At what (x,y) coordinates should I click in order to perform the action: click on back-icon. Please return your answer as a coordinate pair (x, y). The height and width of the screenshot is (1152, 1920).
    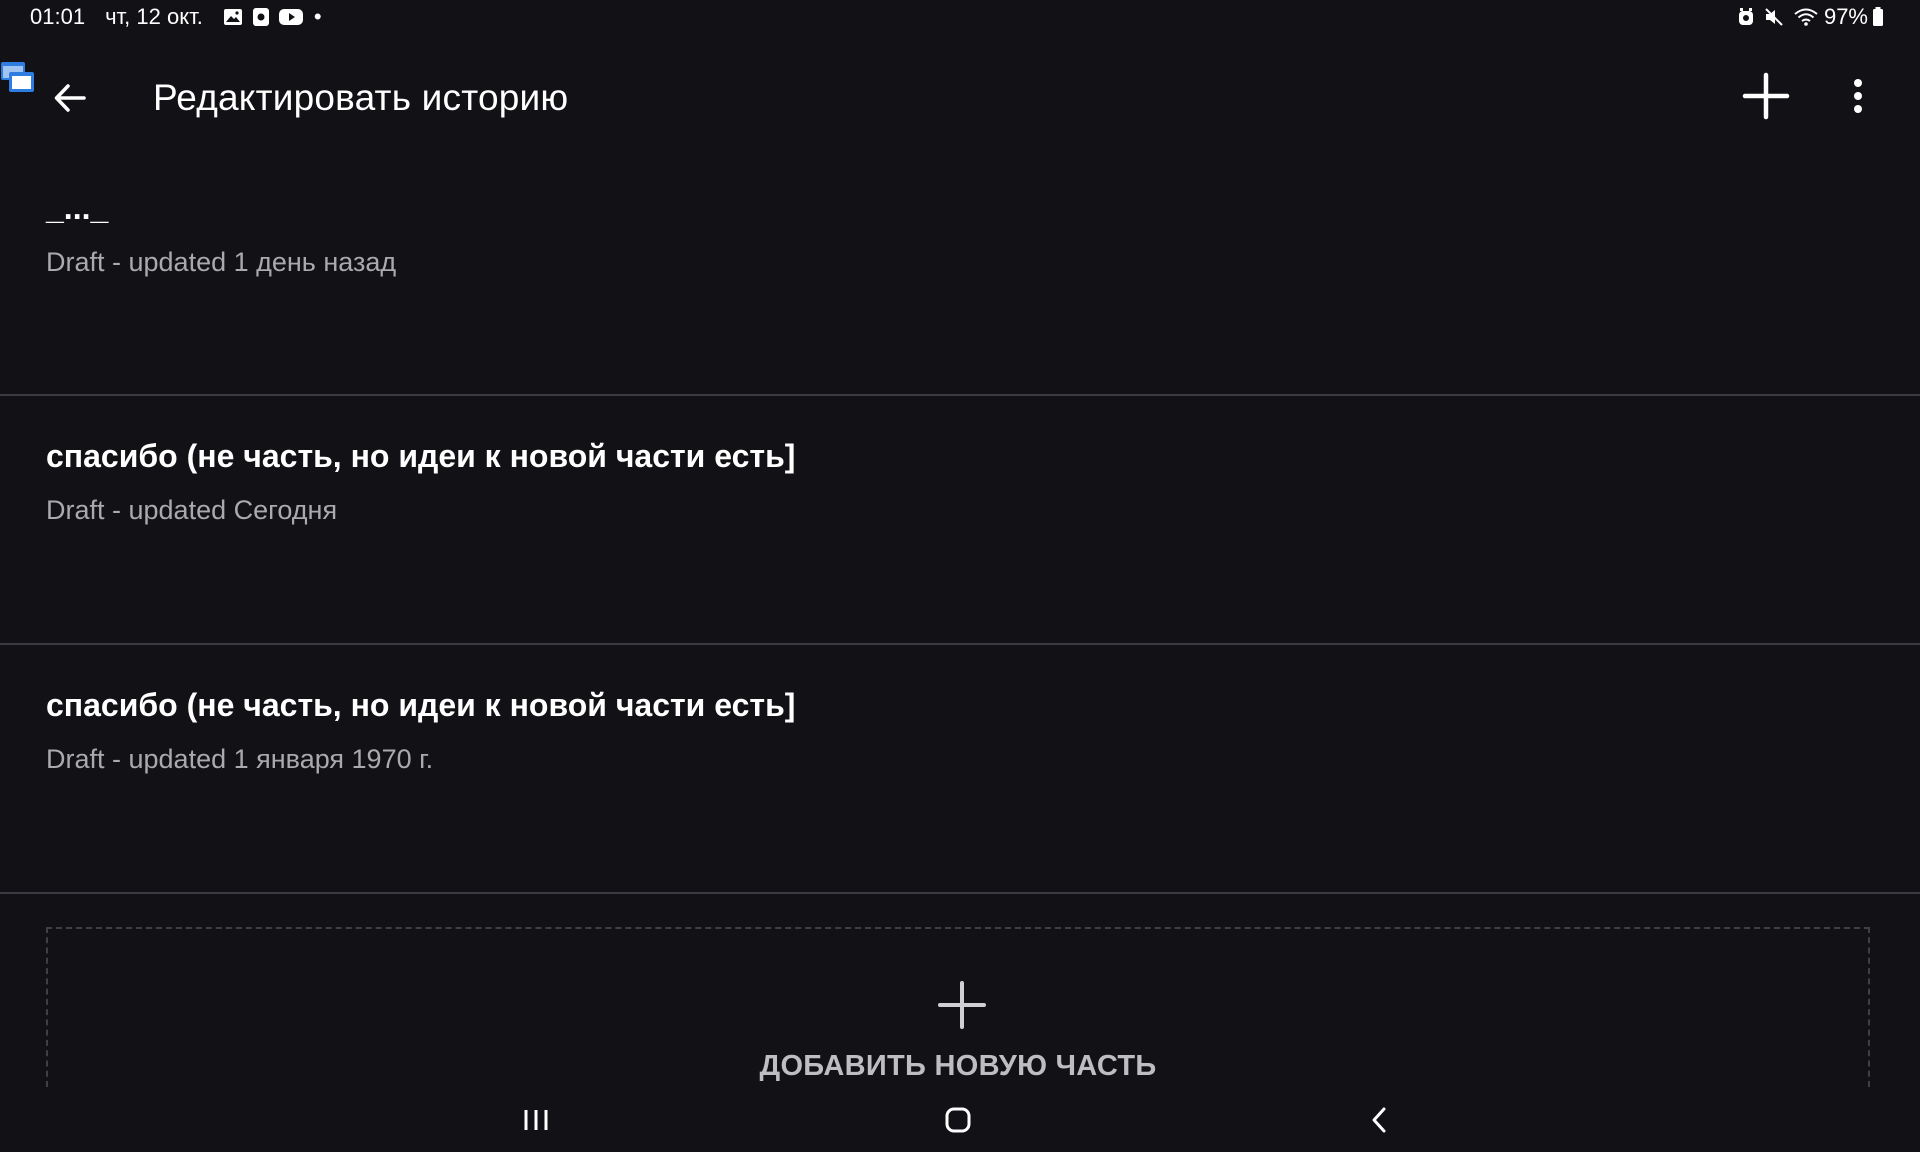
    Looking at the image, I should click on (1379, 1120).